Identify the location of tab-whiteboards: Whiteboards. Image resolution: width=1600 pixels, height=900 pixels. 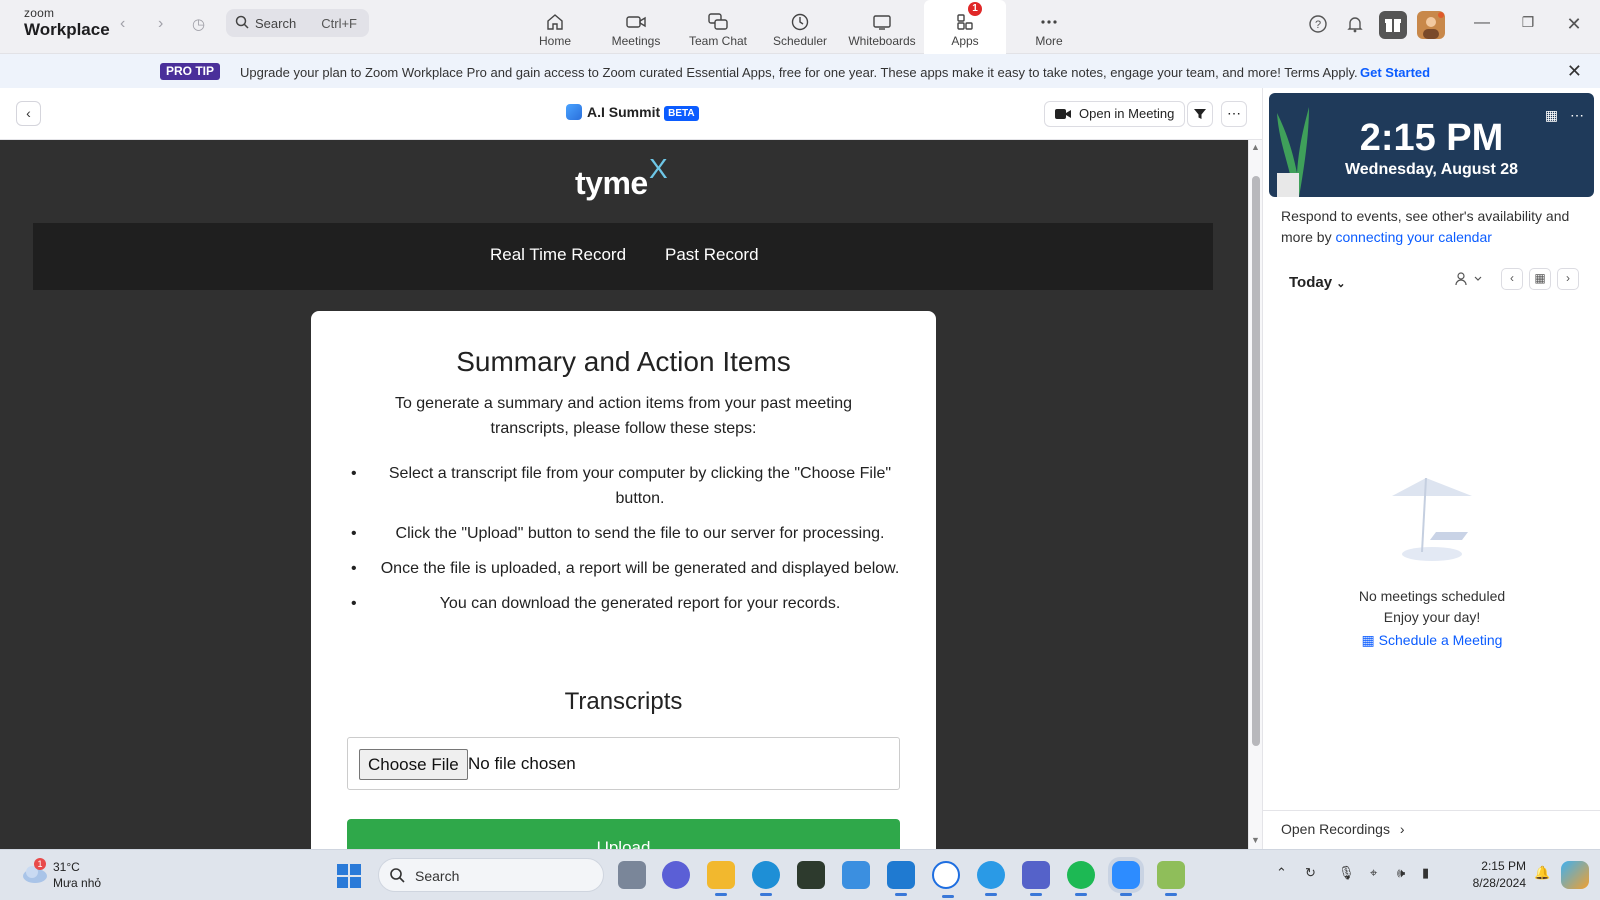
(882, 27).